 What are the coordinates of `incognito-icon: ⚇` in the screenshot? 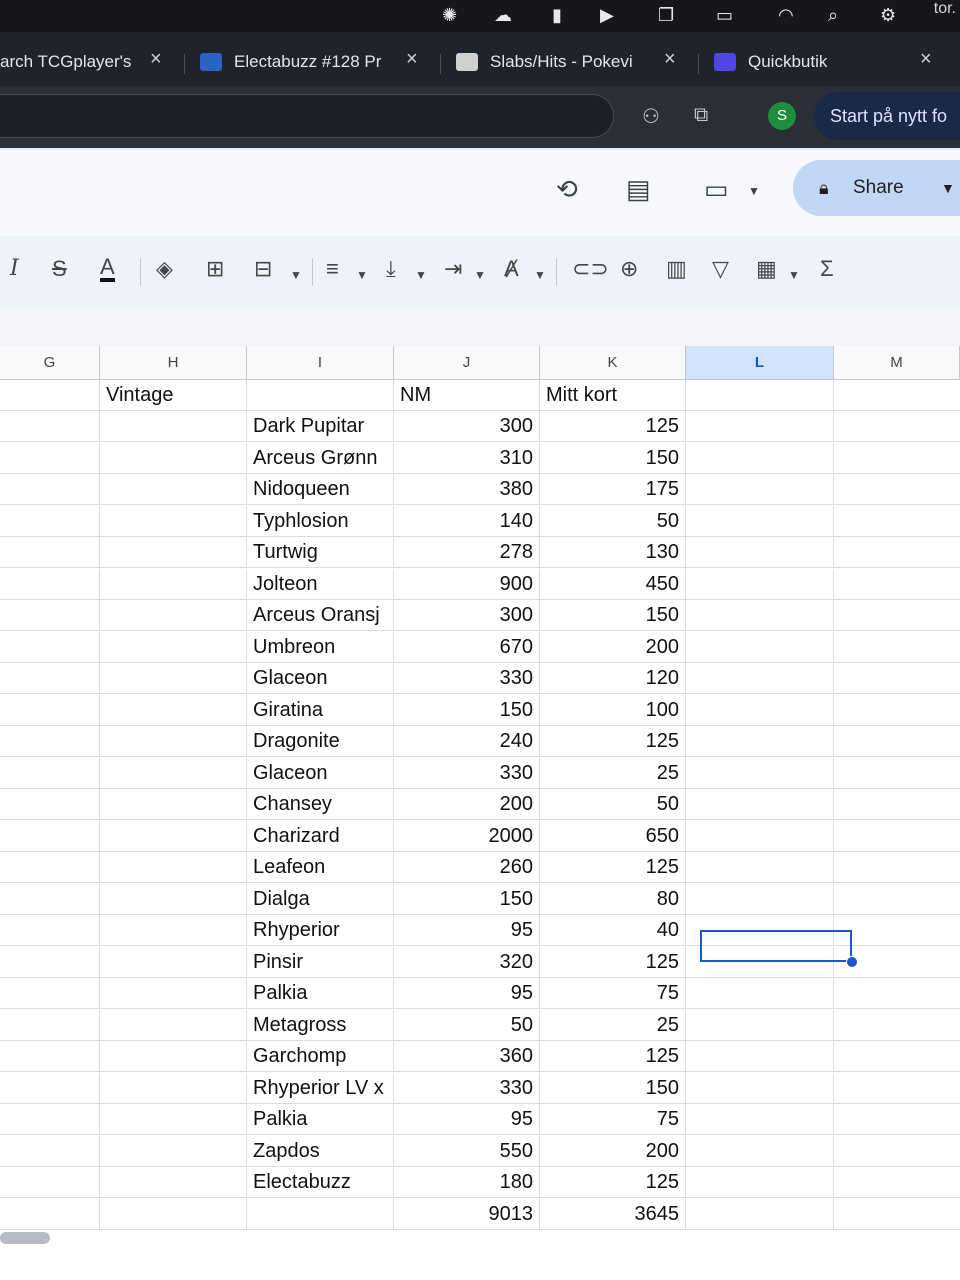 It's located at (651, 116).